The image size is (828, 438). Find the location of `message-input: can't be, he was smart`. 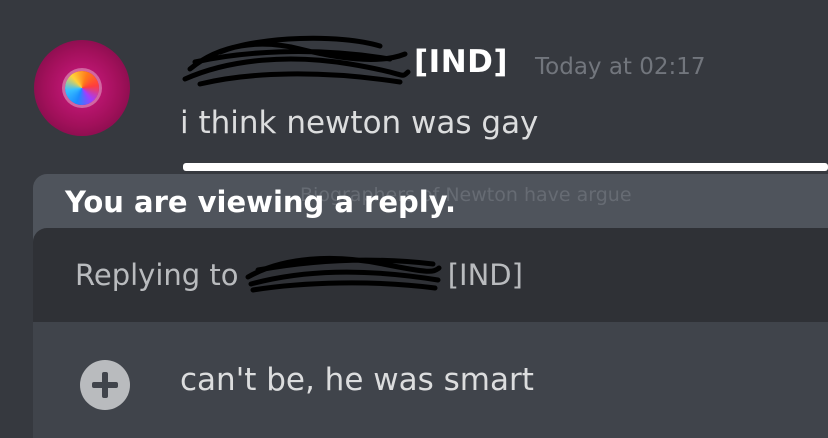

message-input: can't be, he was smart is located at coordinates (357, 380).